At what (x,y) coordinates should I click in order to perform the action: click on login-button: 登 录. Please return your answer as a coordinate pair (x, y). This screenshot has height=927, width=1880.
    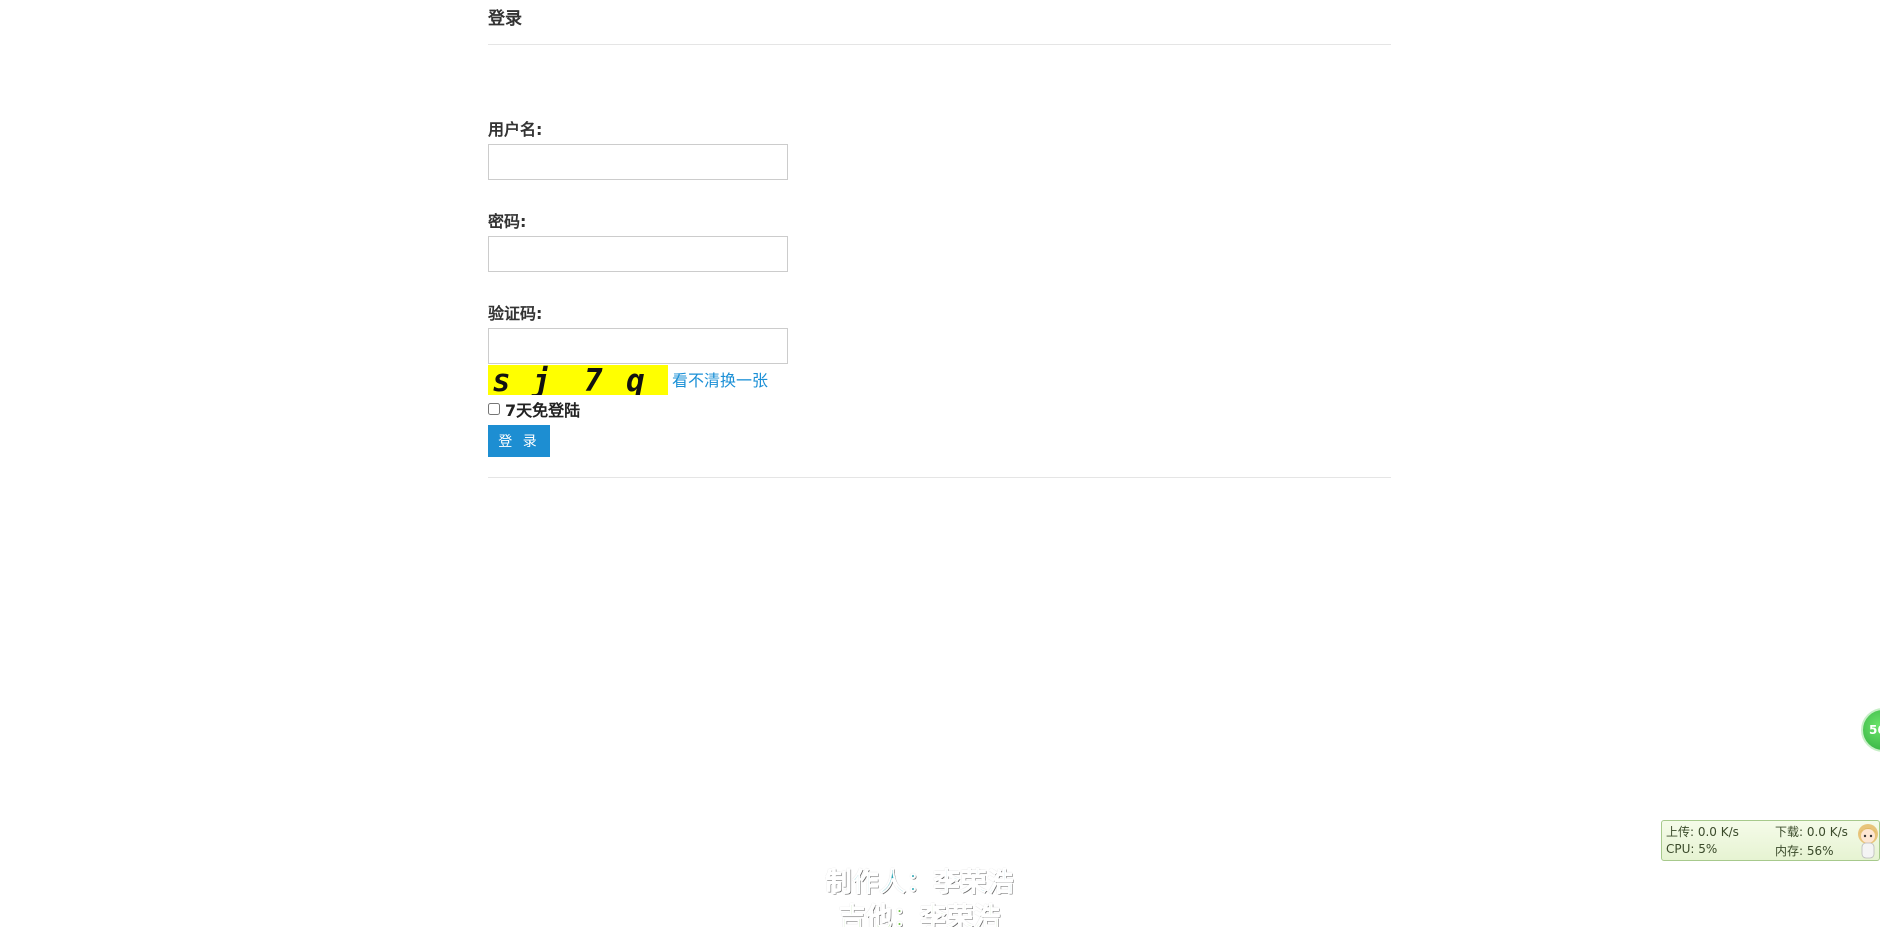
    Looking at the image, I should click on (519, 441).